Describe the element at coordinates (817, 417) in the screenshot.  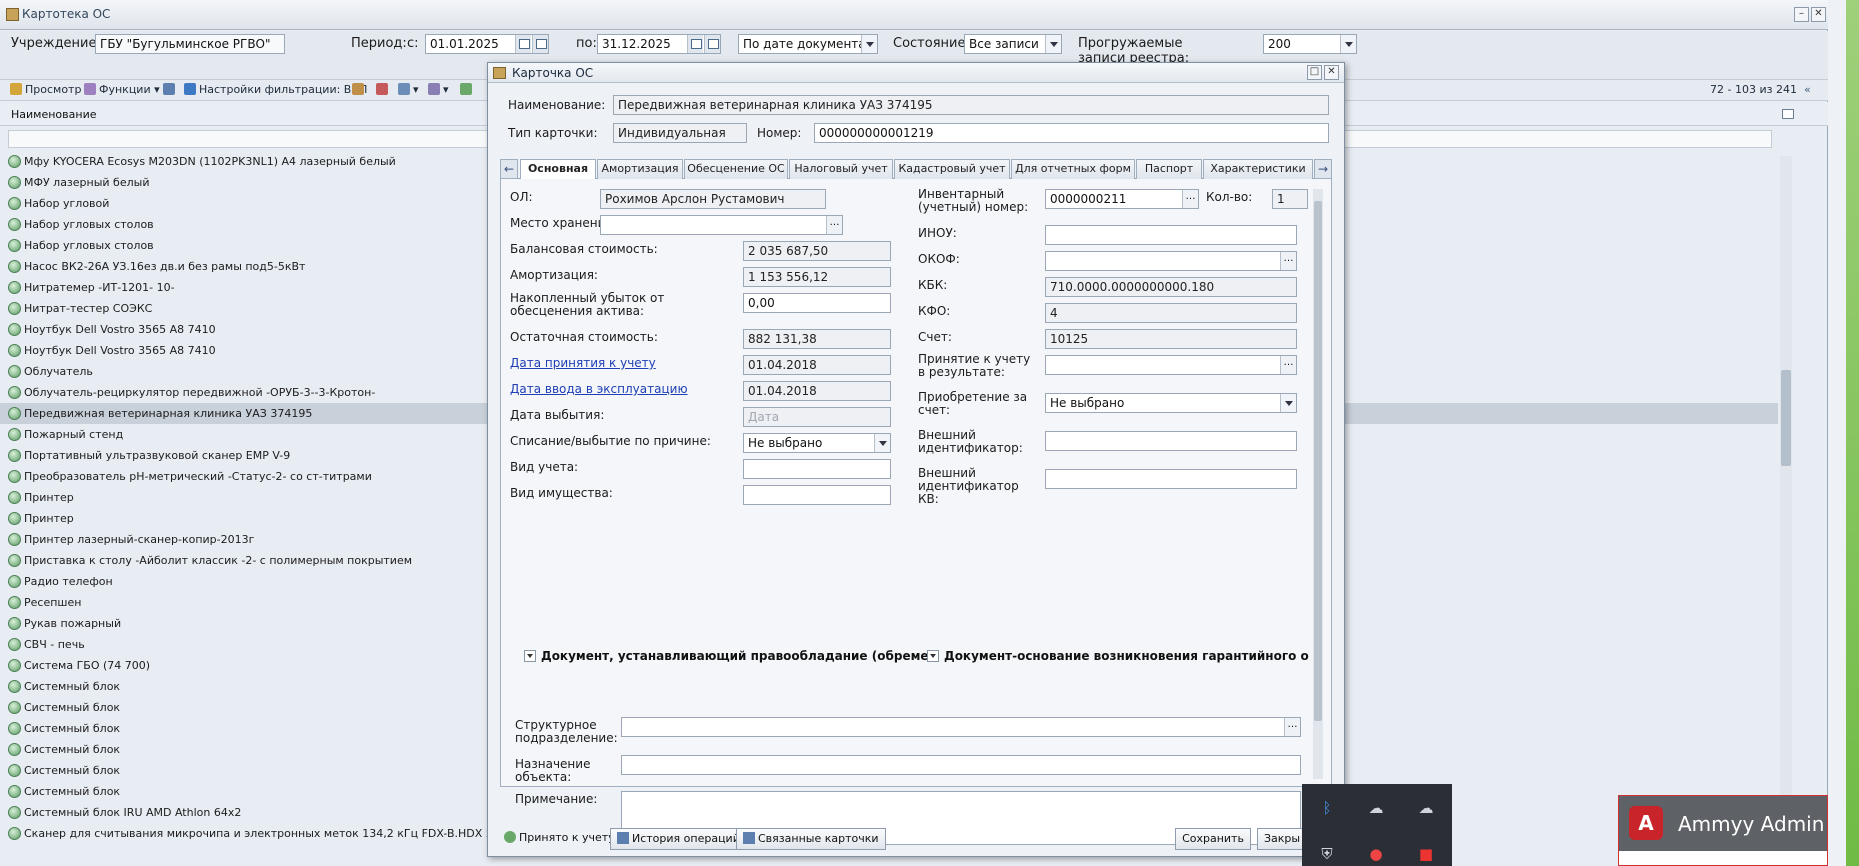
I see `disposal-date-field: Дата` at that location.